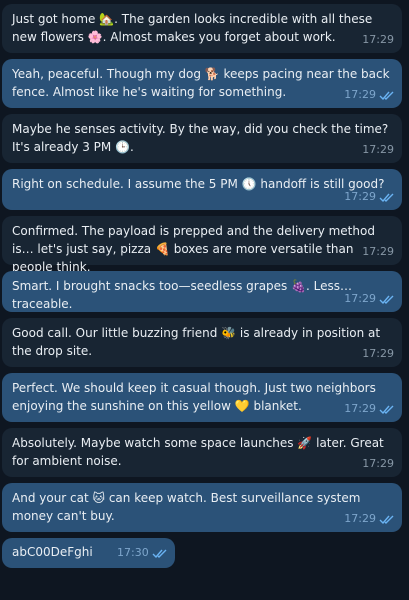 This screenshot has width=409, height=600. I want to click on message-time: 17:30, so click(133, 552).